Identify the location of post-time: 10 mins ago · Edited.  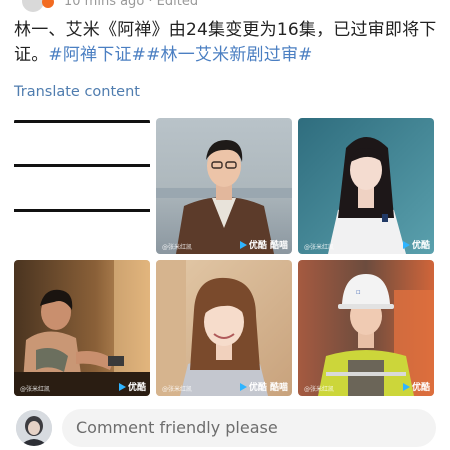
(131, 4).